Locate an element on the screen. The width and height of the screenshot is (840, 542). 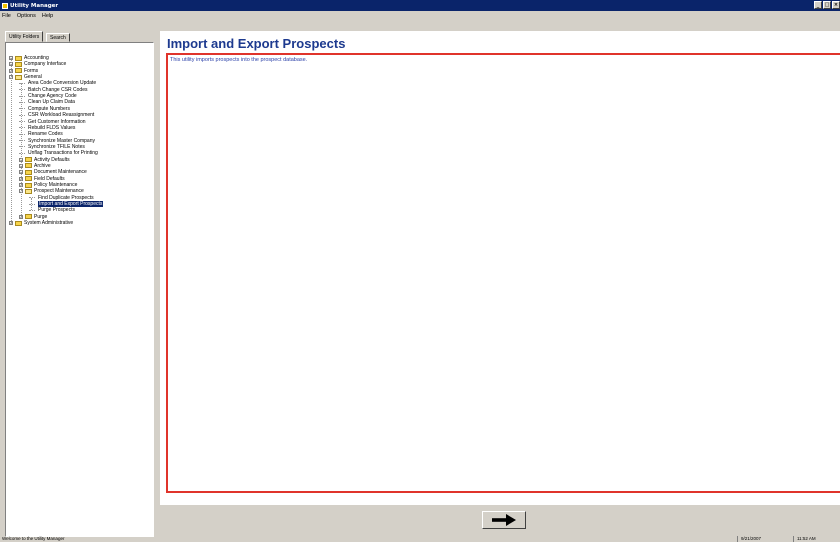
tree-item: Purge Prospects is located at coordinates (52, 210).